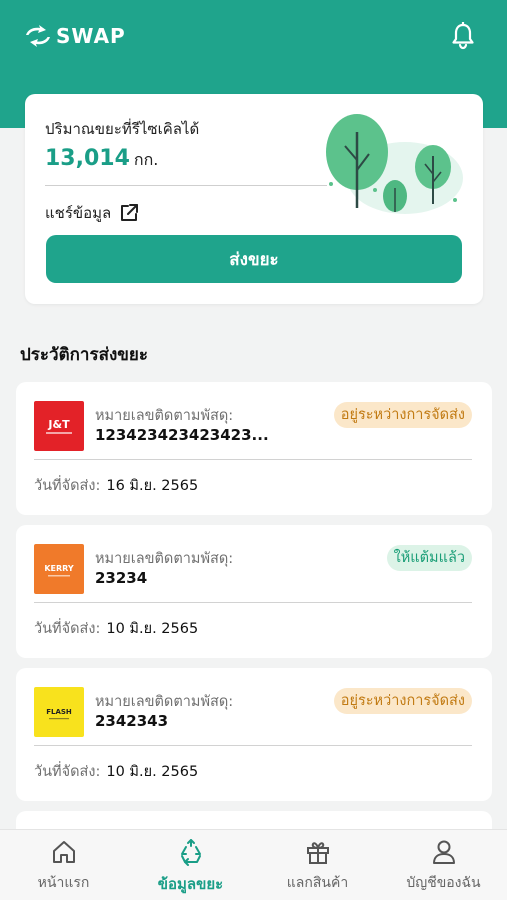 The image size is (507, 900). I want to click on nav-home: หน้าแรก, so click(63, 865).